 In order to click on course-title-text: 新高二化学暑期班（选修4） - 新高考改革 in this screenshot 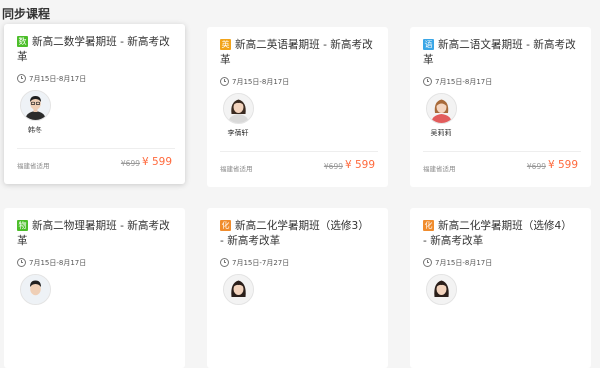, I will do `click(497, 233)`.